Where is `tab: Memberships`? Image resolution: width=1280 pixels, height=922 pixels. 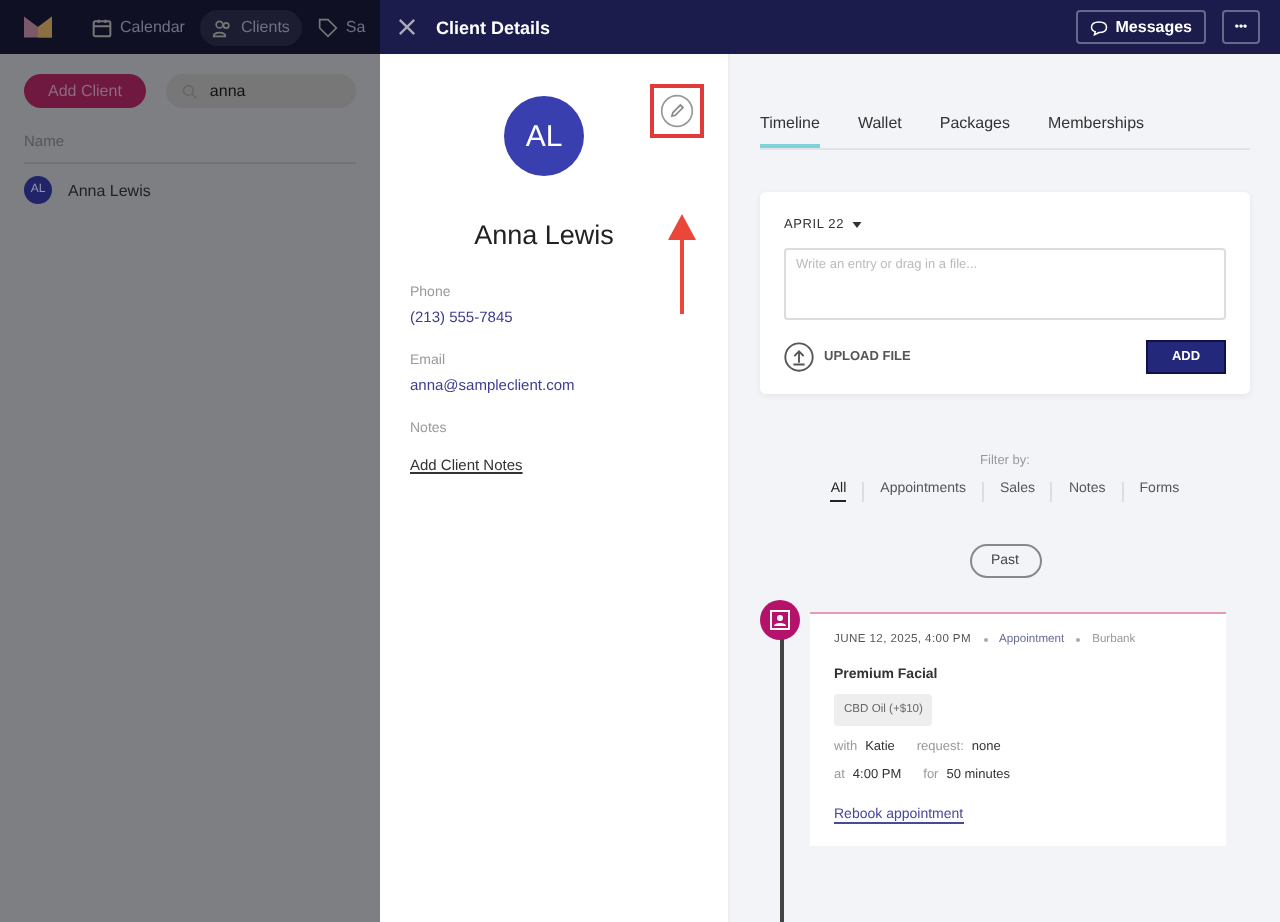
tab: Memberships is located at coordinates (1096, 131).